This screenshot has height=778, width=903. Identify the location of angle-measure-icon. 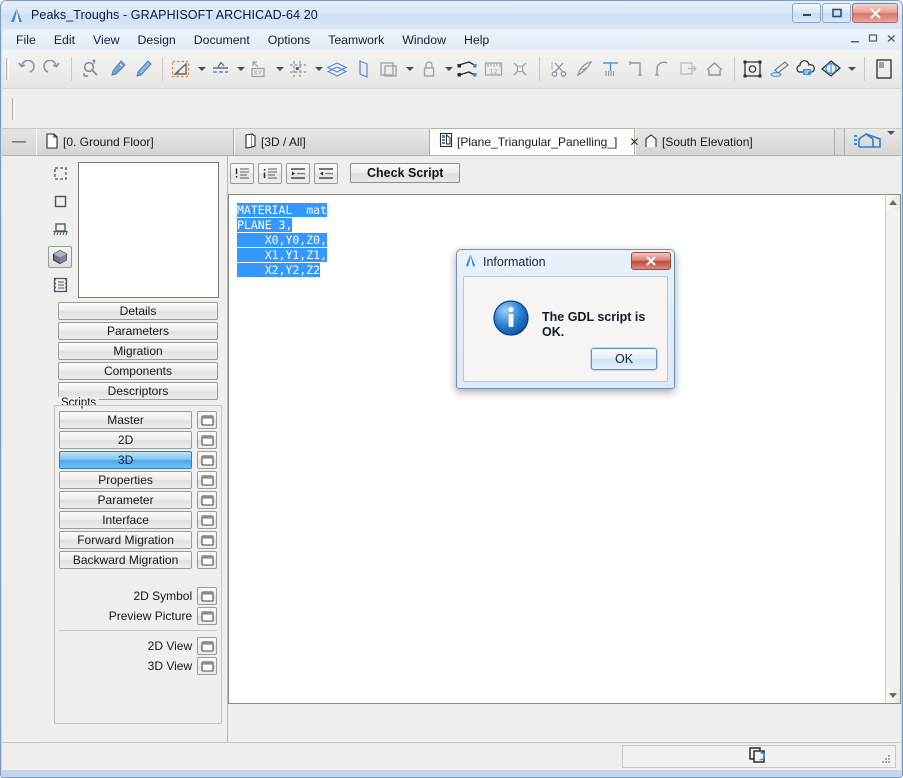
(182, 69).